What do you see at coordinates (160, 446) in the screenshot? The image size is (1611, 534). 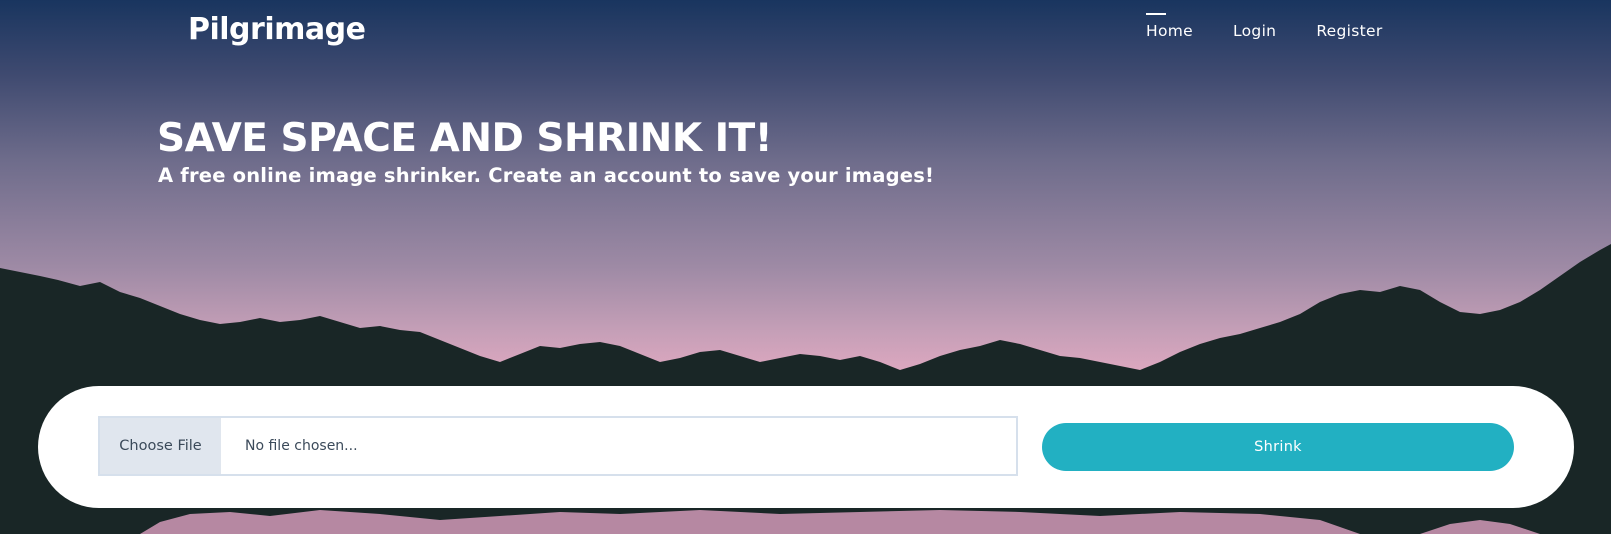 I see `choose-file-button: Choose File` at bounding box center [160, 446].